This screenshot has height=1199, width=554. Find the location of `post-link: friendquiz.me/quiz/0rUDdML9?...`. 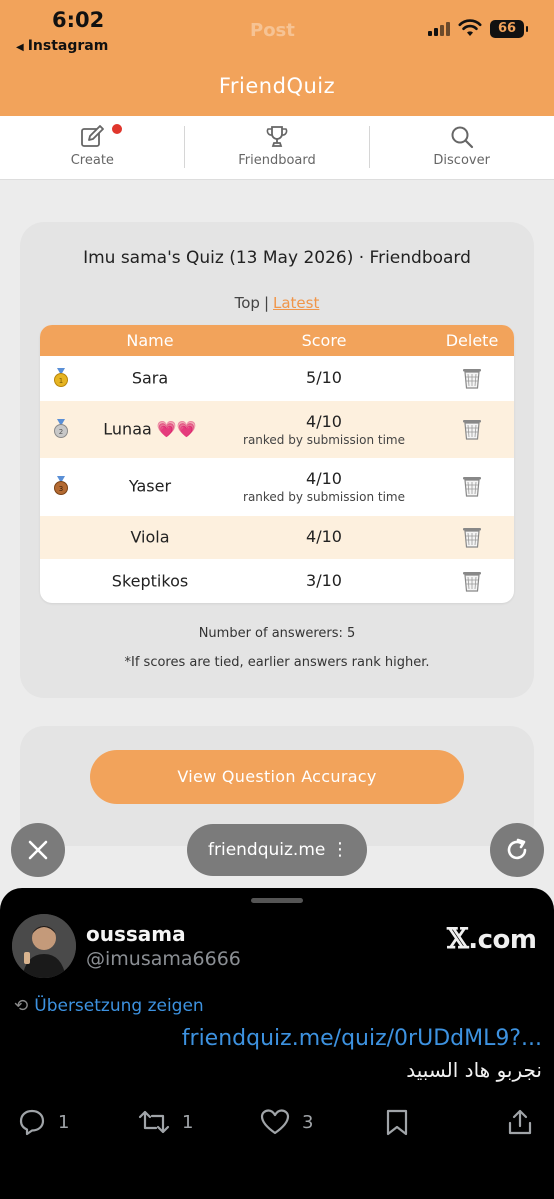

post-link: friendquiz.me/quiz/0rUDdML9?... is located at coordinates (362, 1038).